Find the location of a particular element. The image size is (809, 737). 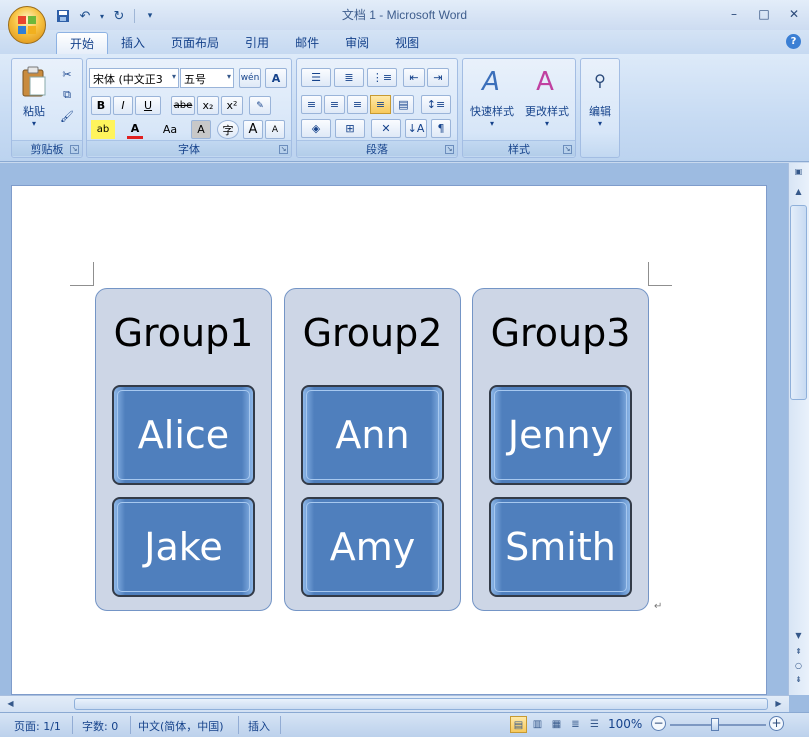

tab-view: 视图 is located at coordinates (407, 43).